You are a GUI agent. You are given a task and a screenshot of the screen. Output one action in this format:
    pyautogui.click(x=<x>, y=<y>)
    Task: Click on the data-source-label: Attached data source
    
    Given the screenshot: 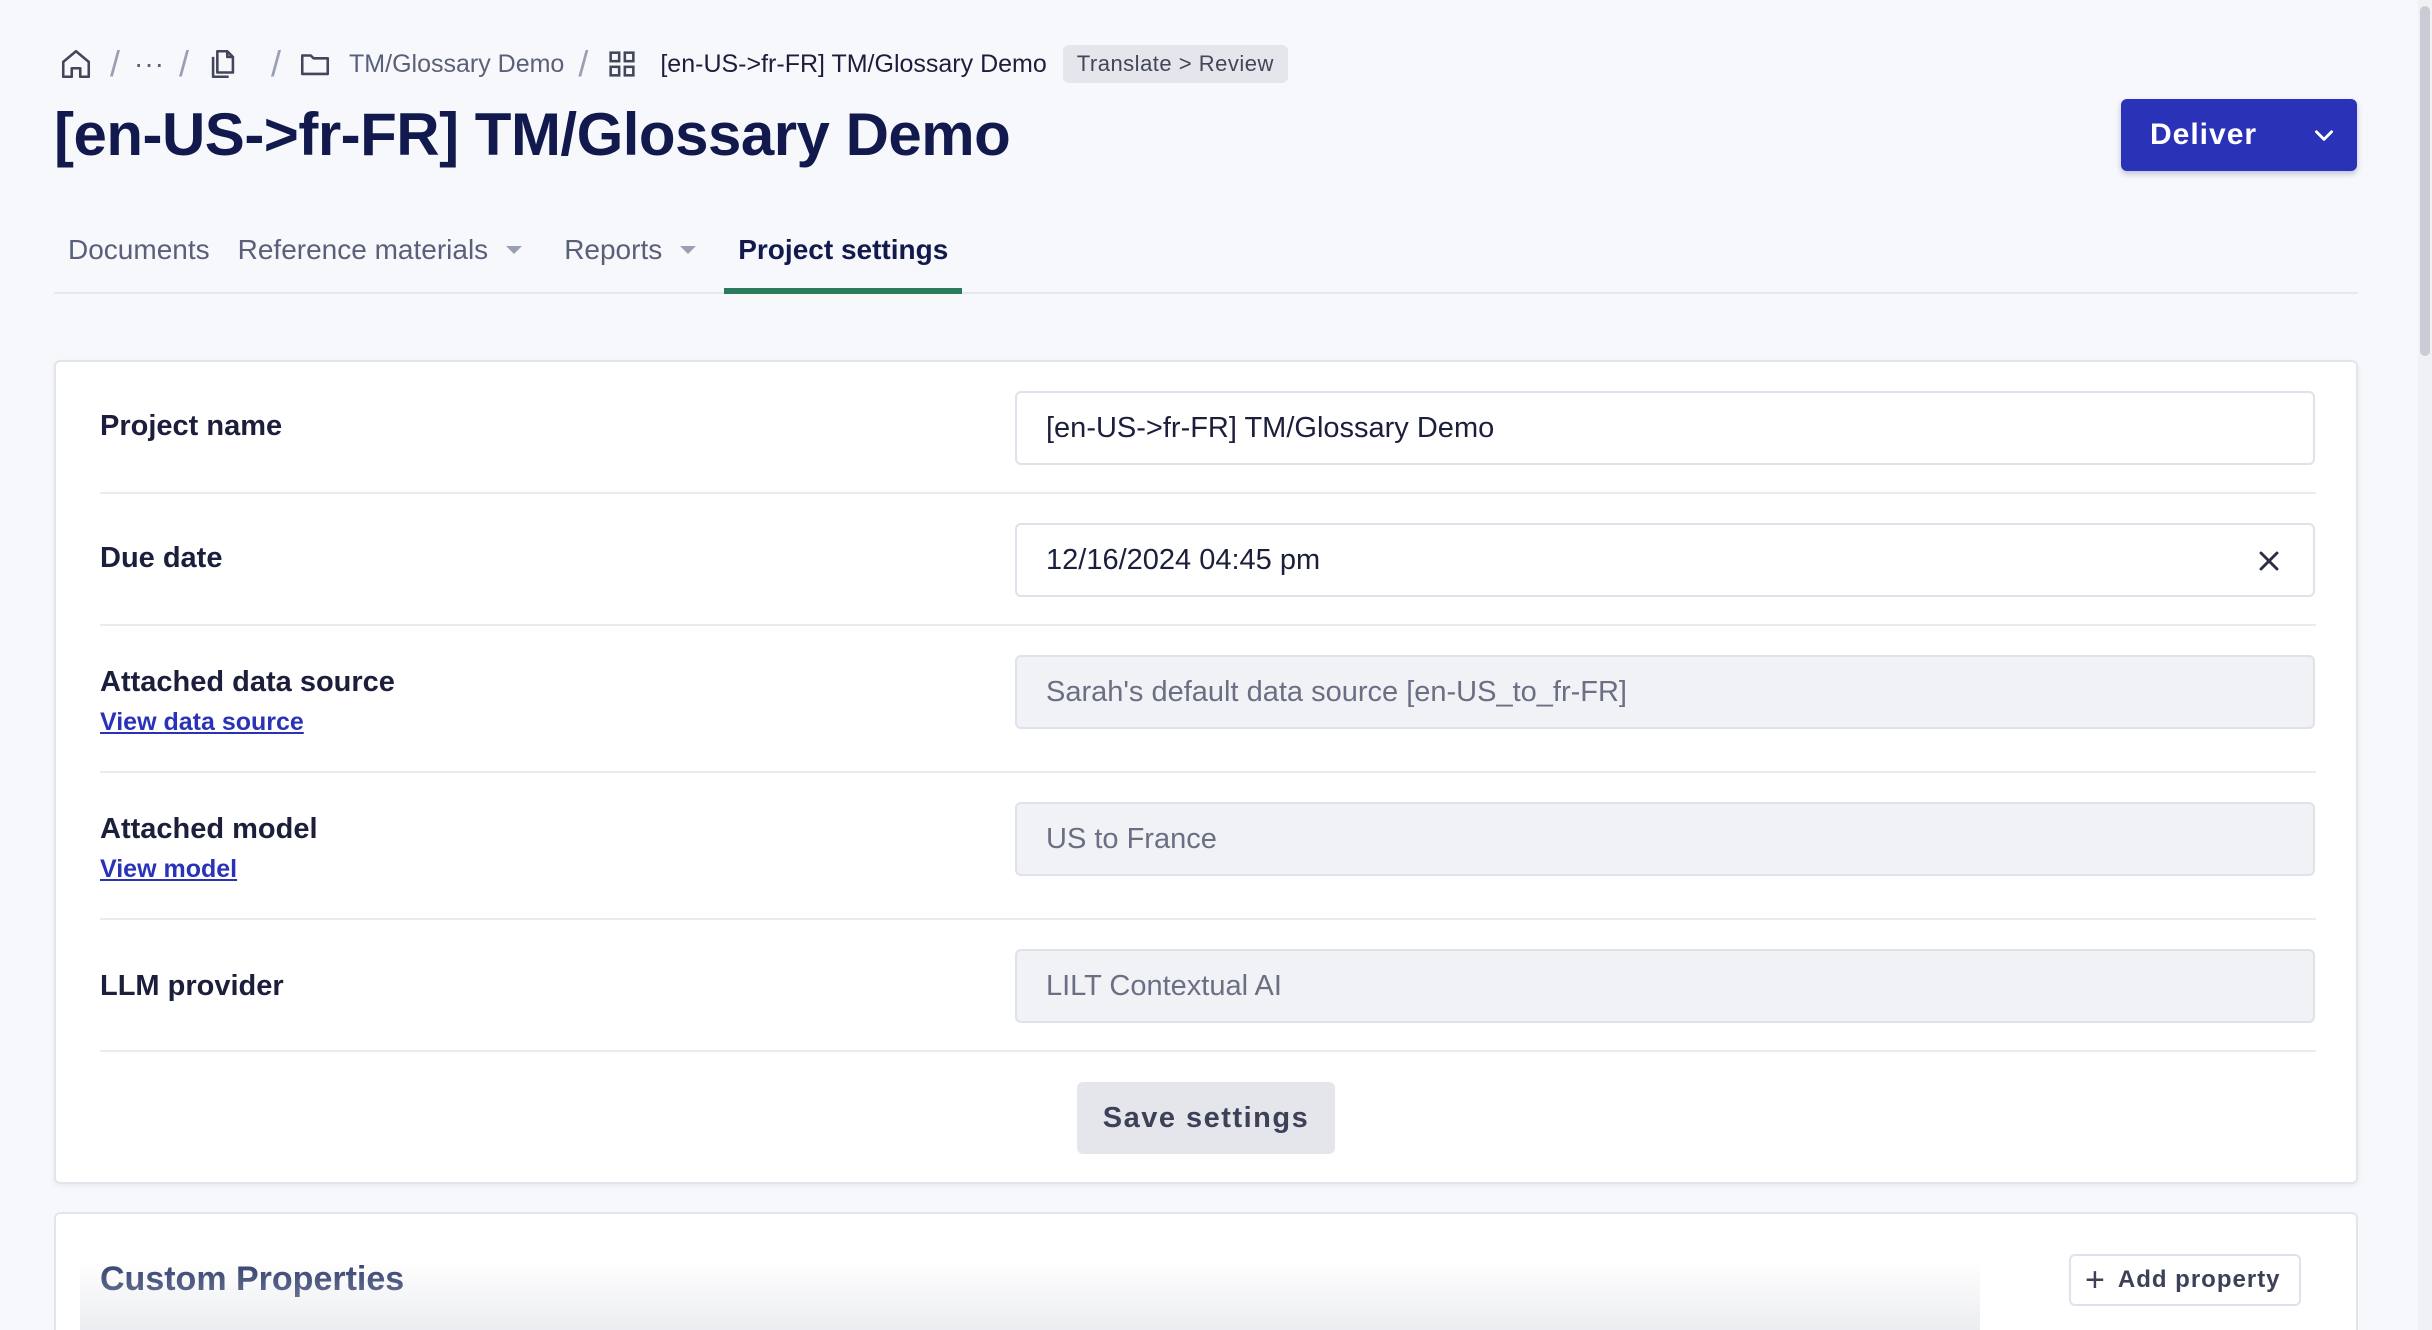 What is the action you would take?
    pyautogui.click(x=247, y=682)
    